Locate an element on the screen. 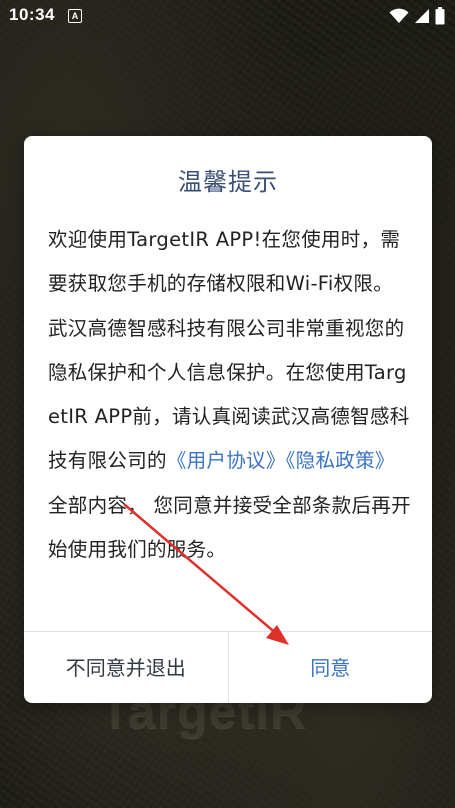  user-agreement-link: 《用户协议》 is located at coordinates (226, 460).